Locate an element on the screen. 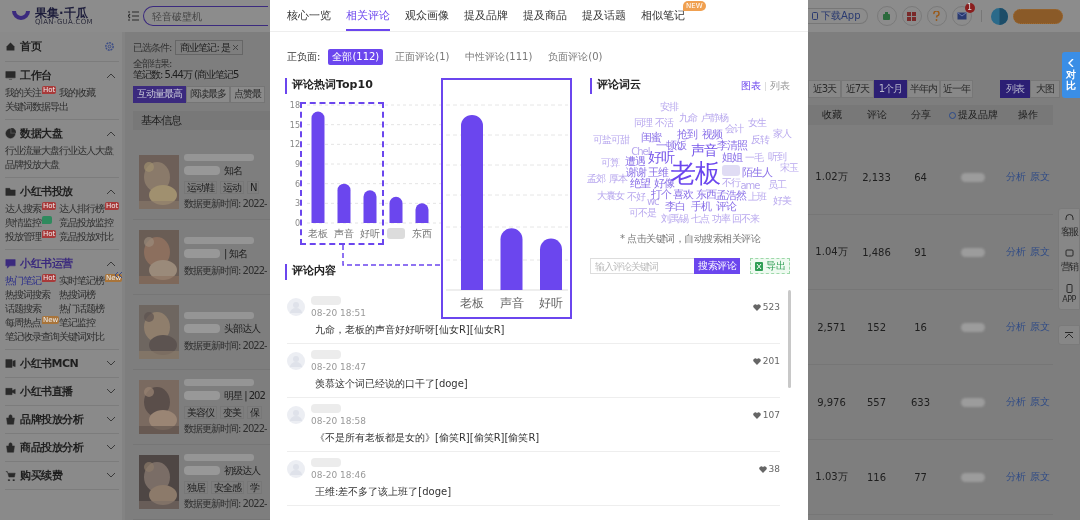 This screenshot has width=1080, height=520. nav-link: 行业流量大盘 is located at coordinates (32, 151).